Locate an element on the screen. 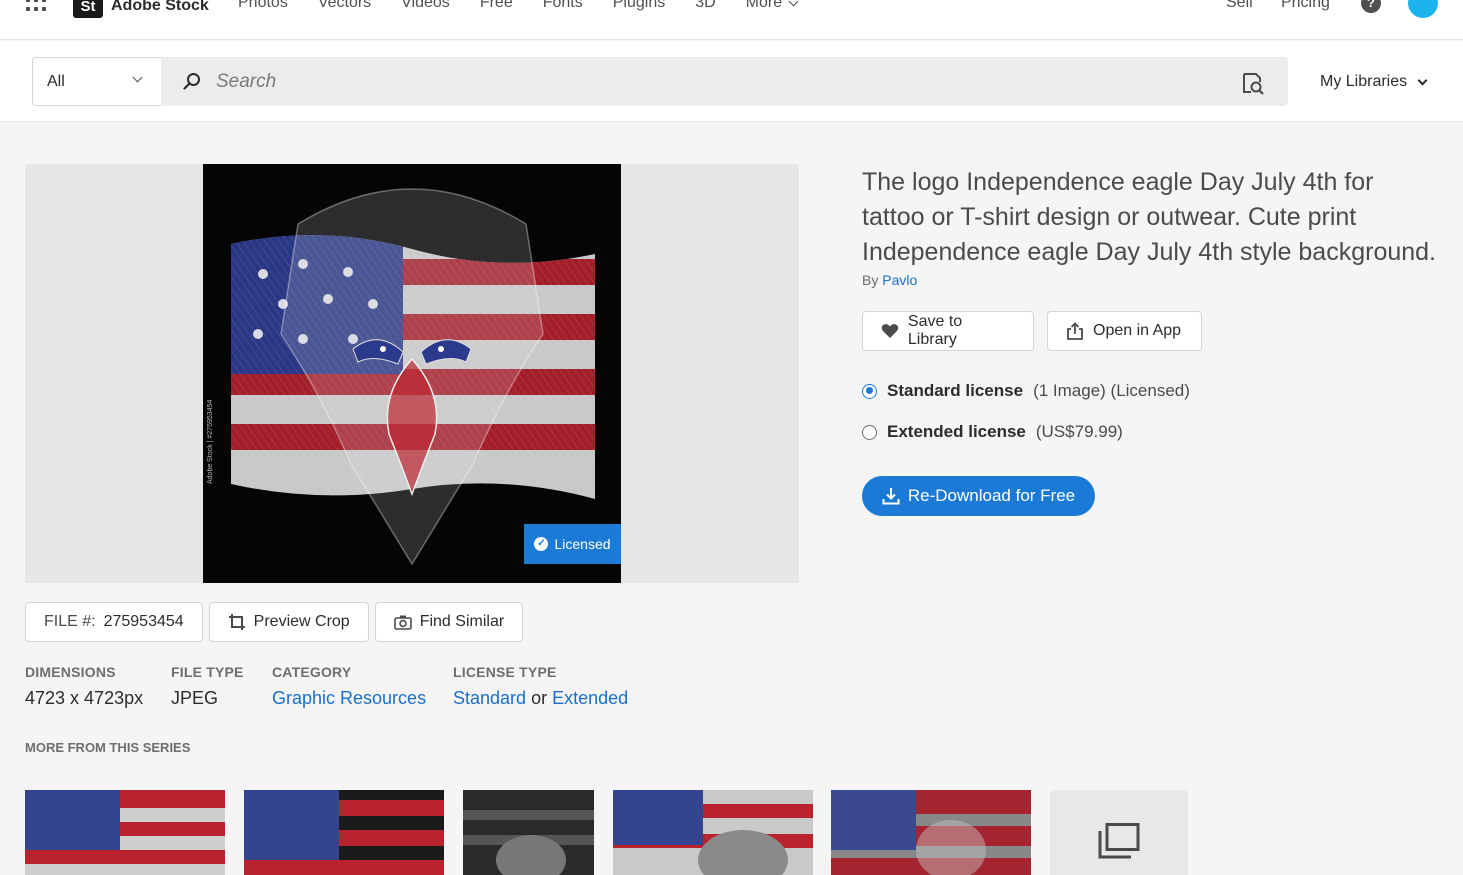 The image size is (1463, 875). asset-preview-image: Adobe Stock | #275953454 ✓ Licensed is located at coordinates (412, 373).